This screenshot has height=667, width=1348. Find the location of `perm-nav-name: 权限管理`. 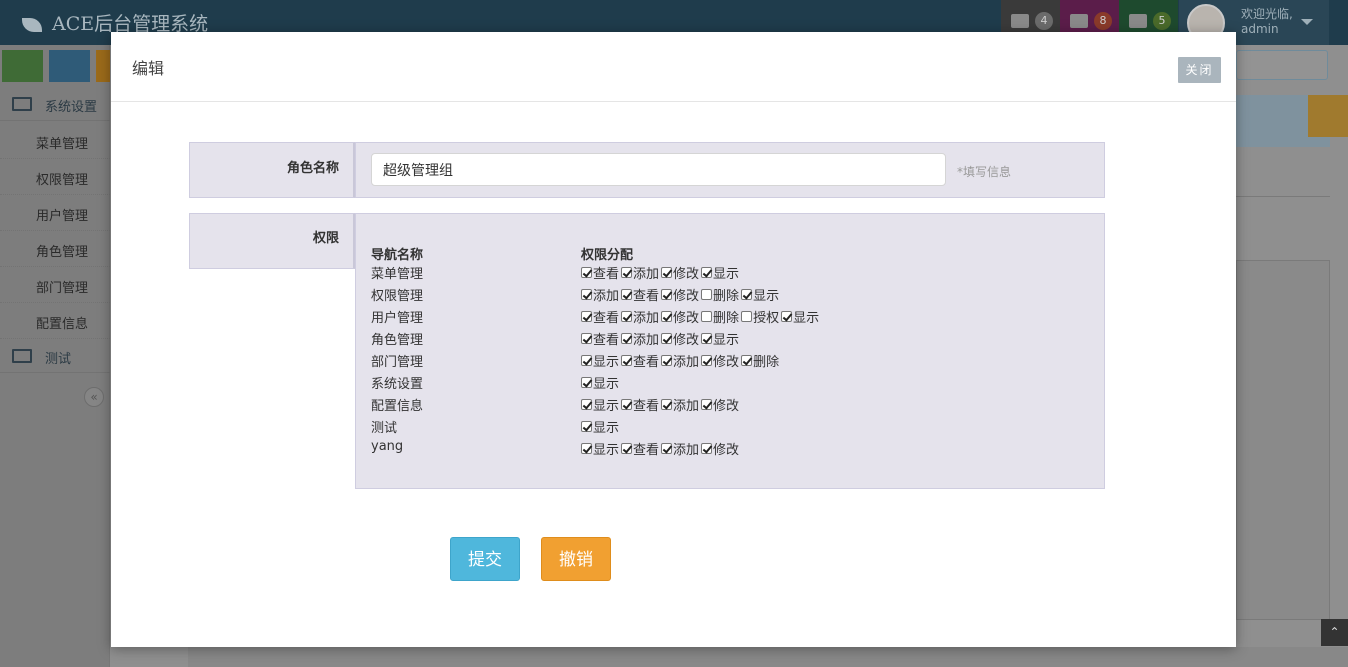

perm-nav-name: 权限管理 is located at coordinates (397, 296).